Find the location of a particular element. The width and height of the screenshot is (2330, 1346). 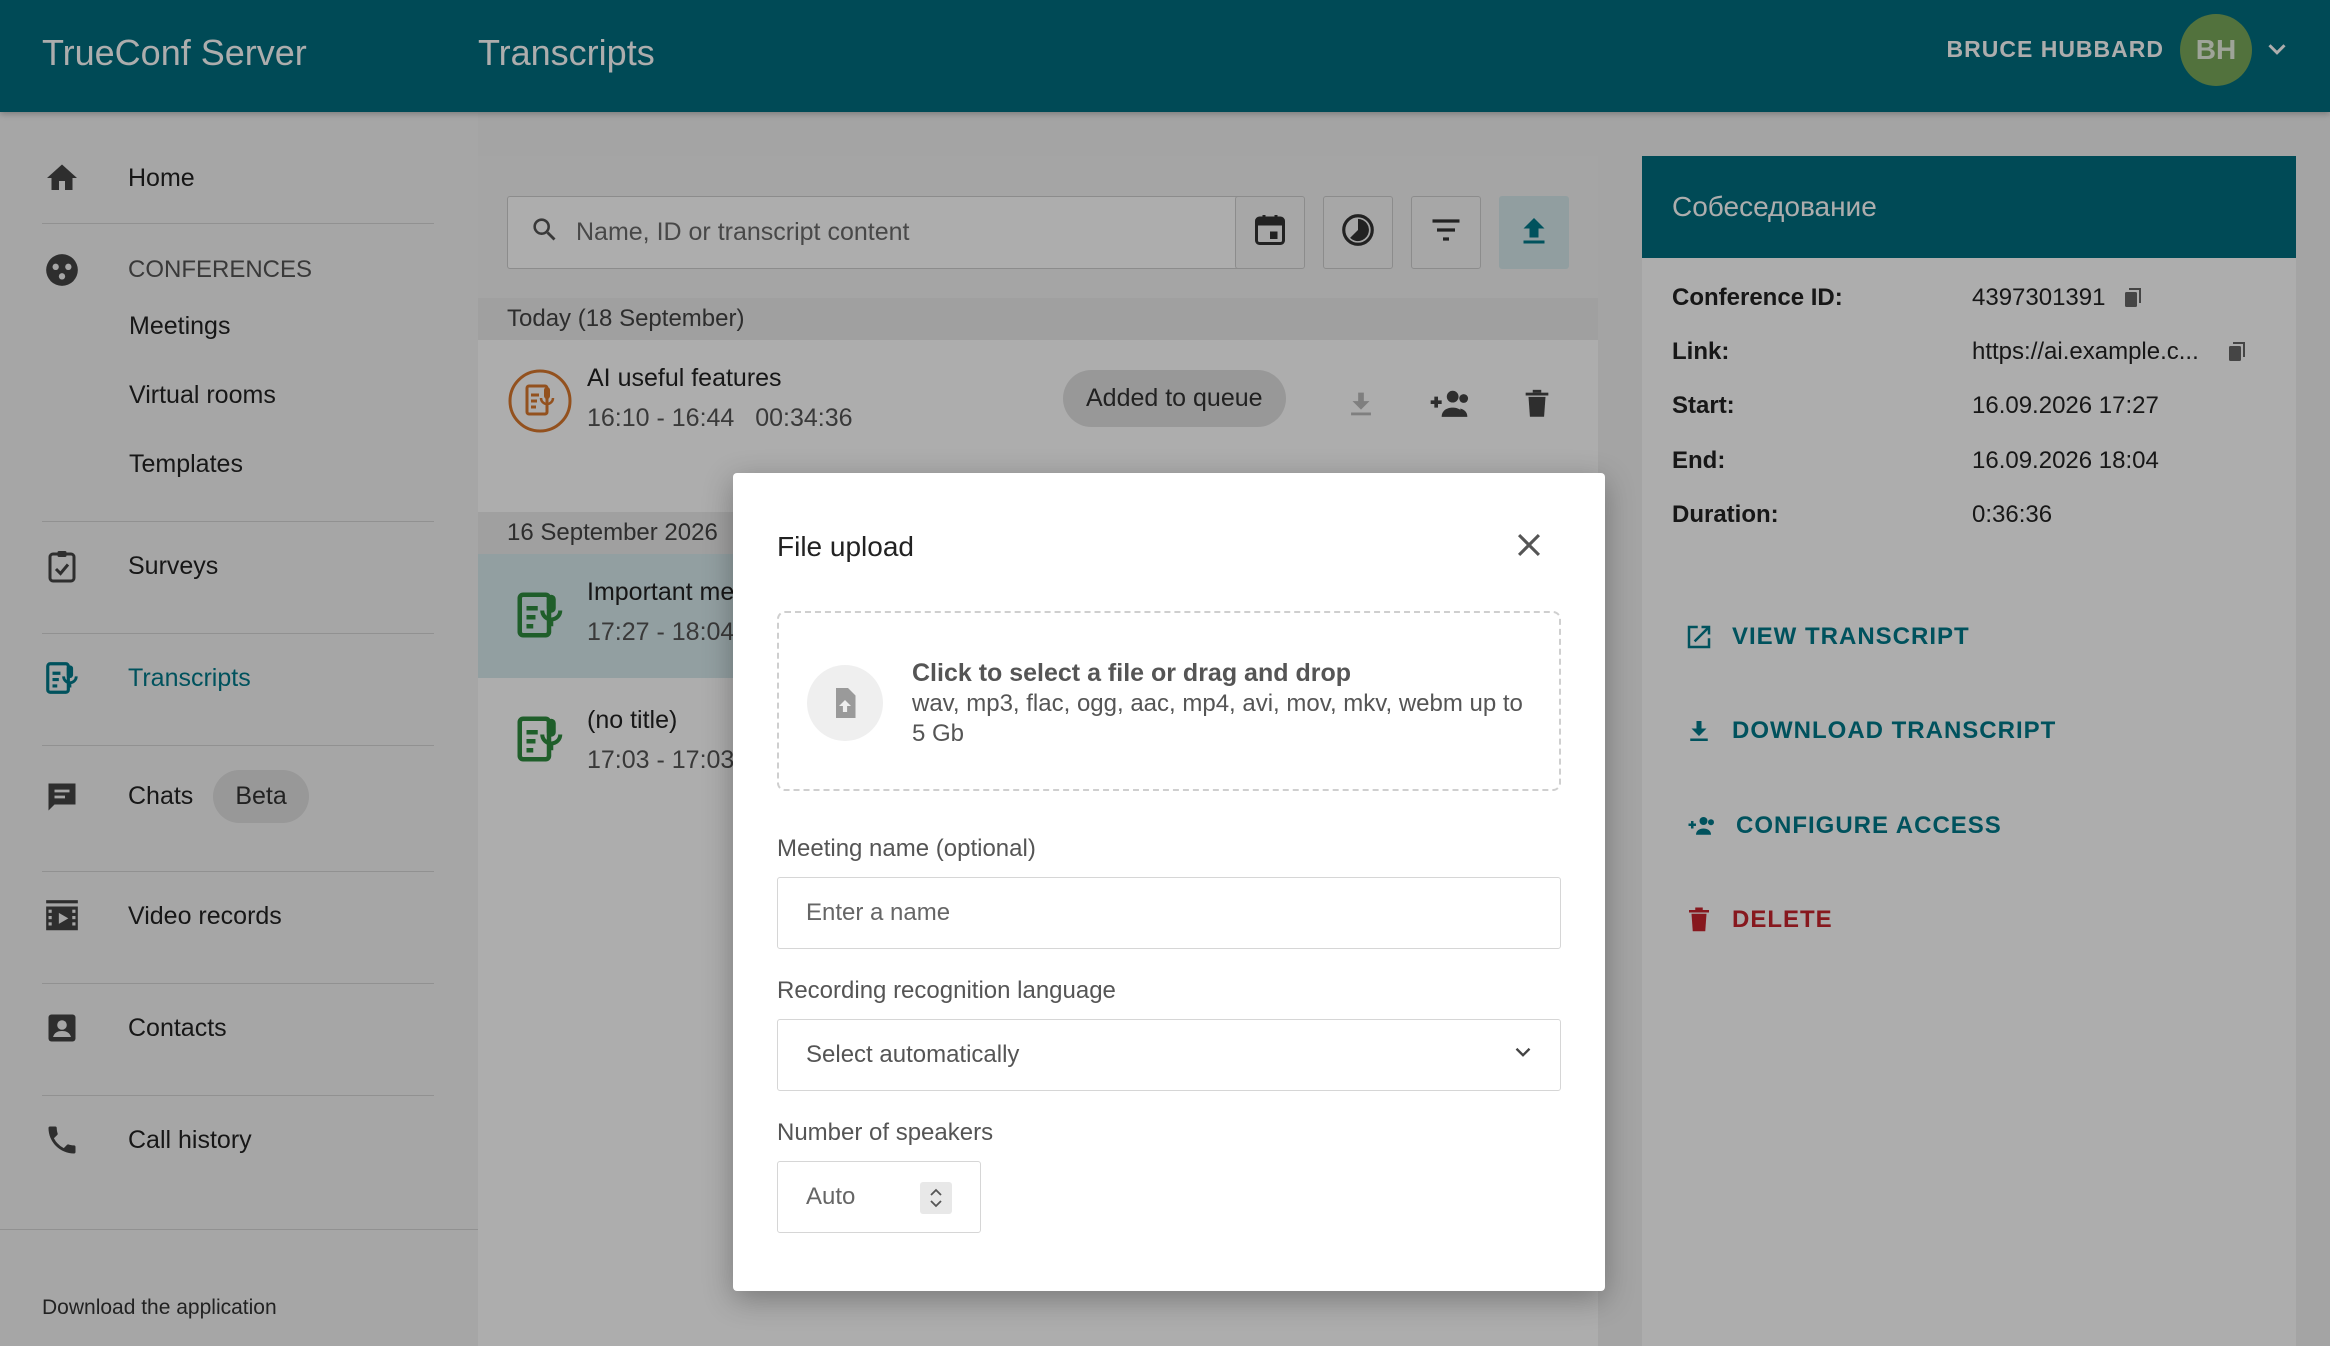

file-upload-icon is located at coordinates (845, 703).